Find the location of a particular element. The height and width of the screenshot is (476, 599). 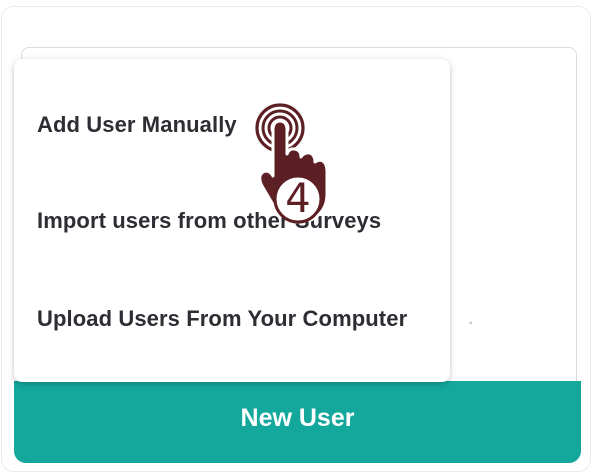

menu-item-upload-users: Upload Users From Your Computer is located at coordinates (222, 319).